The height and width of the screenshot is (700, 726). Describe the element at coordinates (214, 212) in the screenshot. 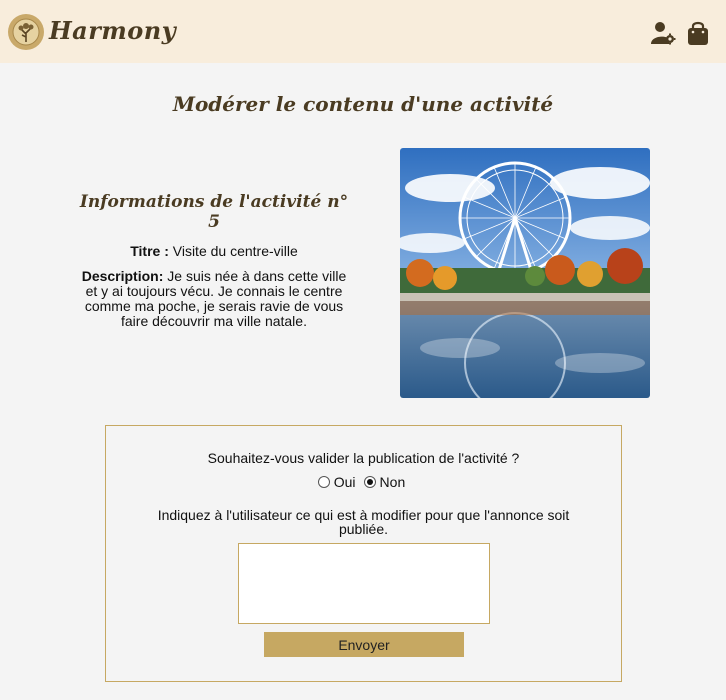

I see `activity-heading: Informations de l'activité n° 5` at that location.